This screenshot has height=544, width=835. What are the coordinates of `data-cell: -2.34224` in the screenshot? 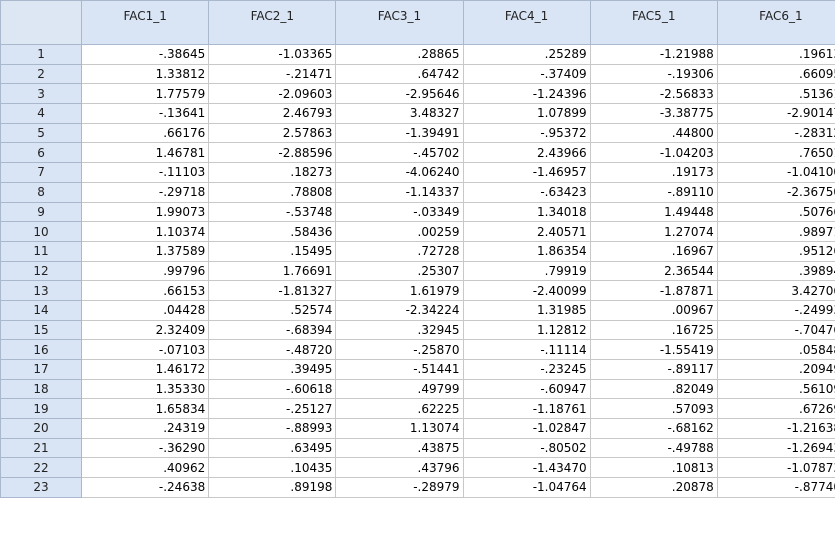 It's located at (399, 310).